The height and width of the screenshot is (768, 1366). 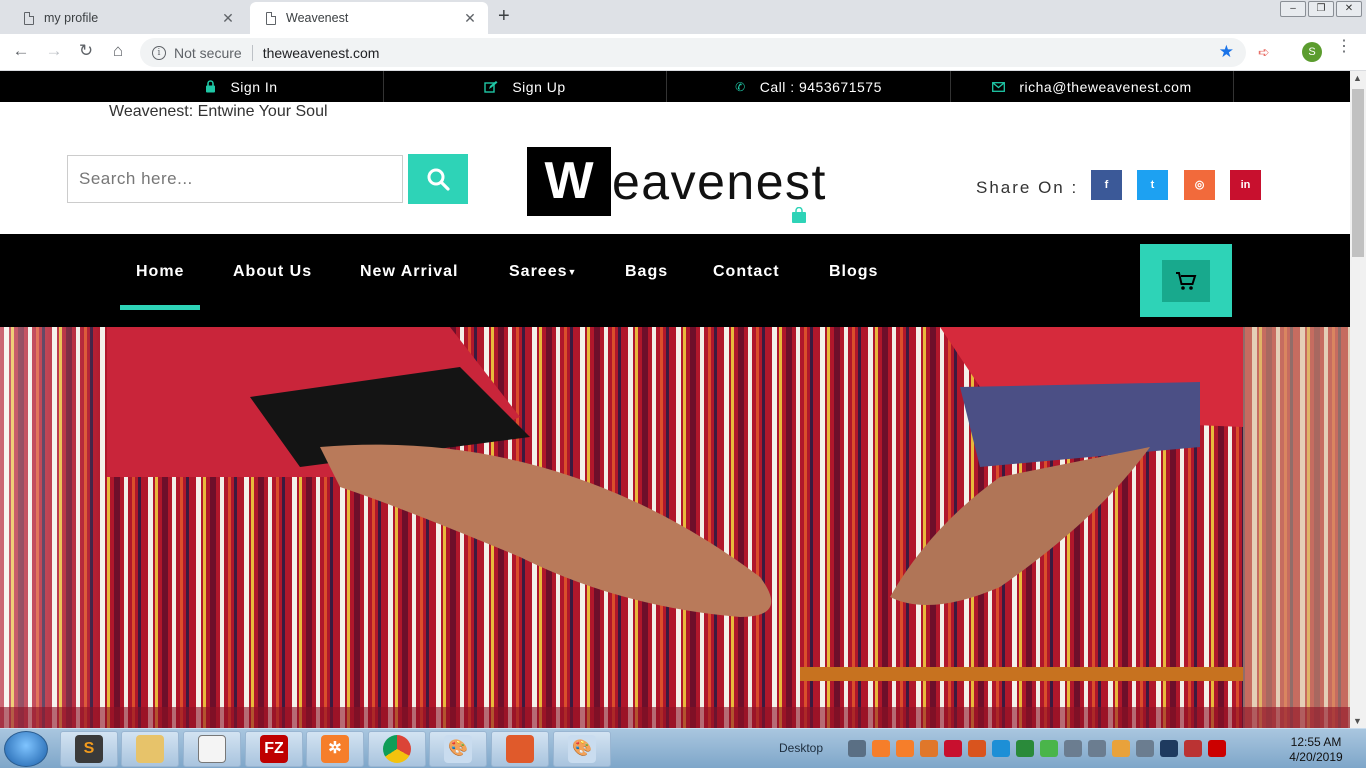 I want to click on extension-icon: ➪, so click(x=1264, y=52).